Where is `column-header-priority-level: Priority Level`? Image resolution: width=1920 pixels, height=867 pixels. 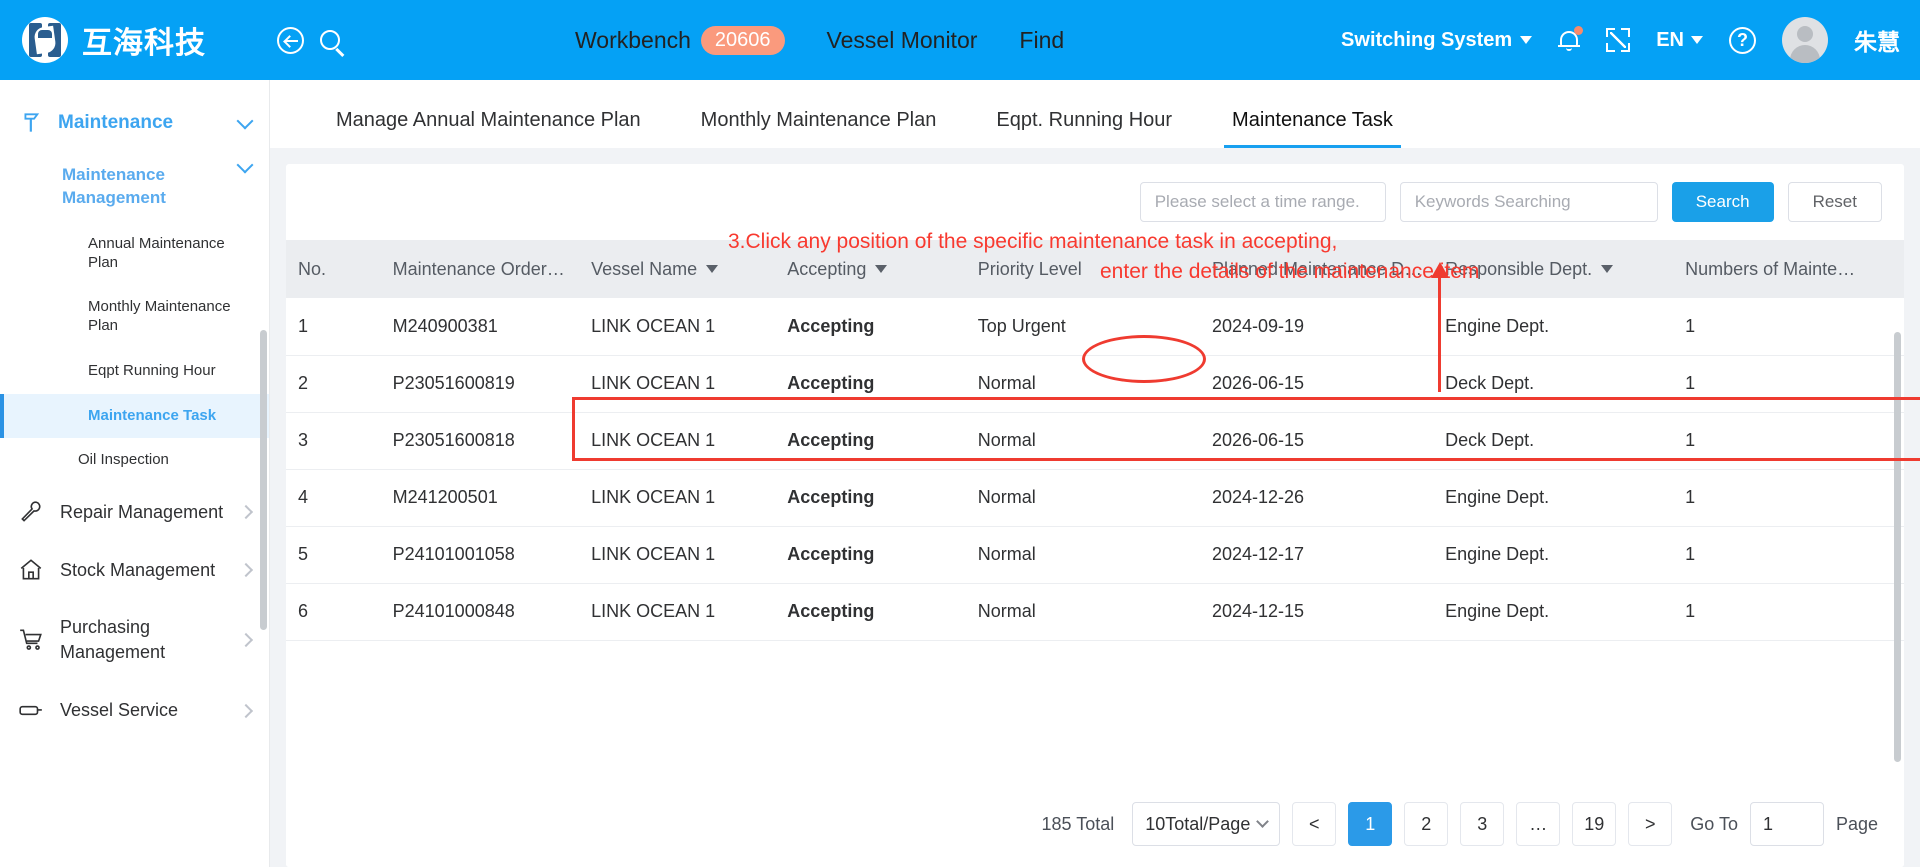
column-header-priority-level: Priority Level is located at coordinates (1082, 269).